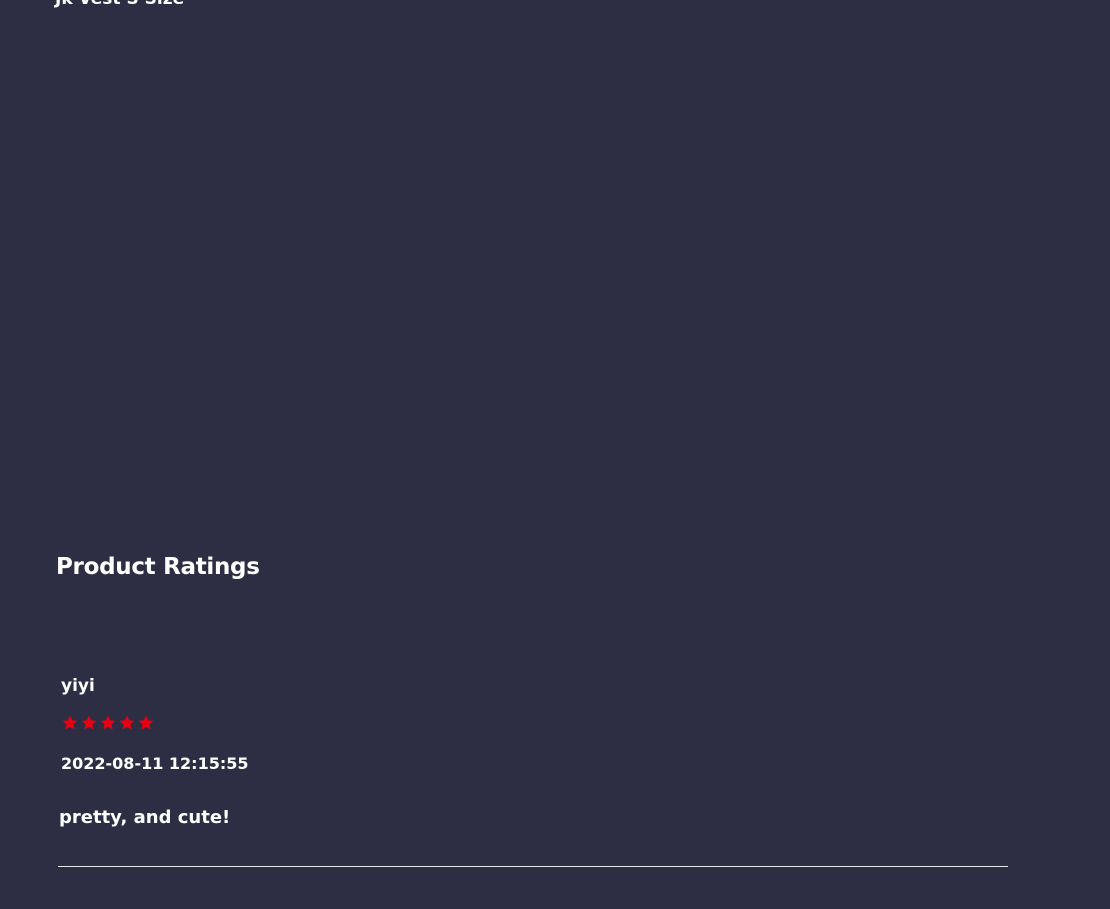  I want to click on product-ratings-title: Product Ratings, so click(158, 567).